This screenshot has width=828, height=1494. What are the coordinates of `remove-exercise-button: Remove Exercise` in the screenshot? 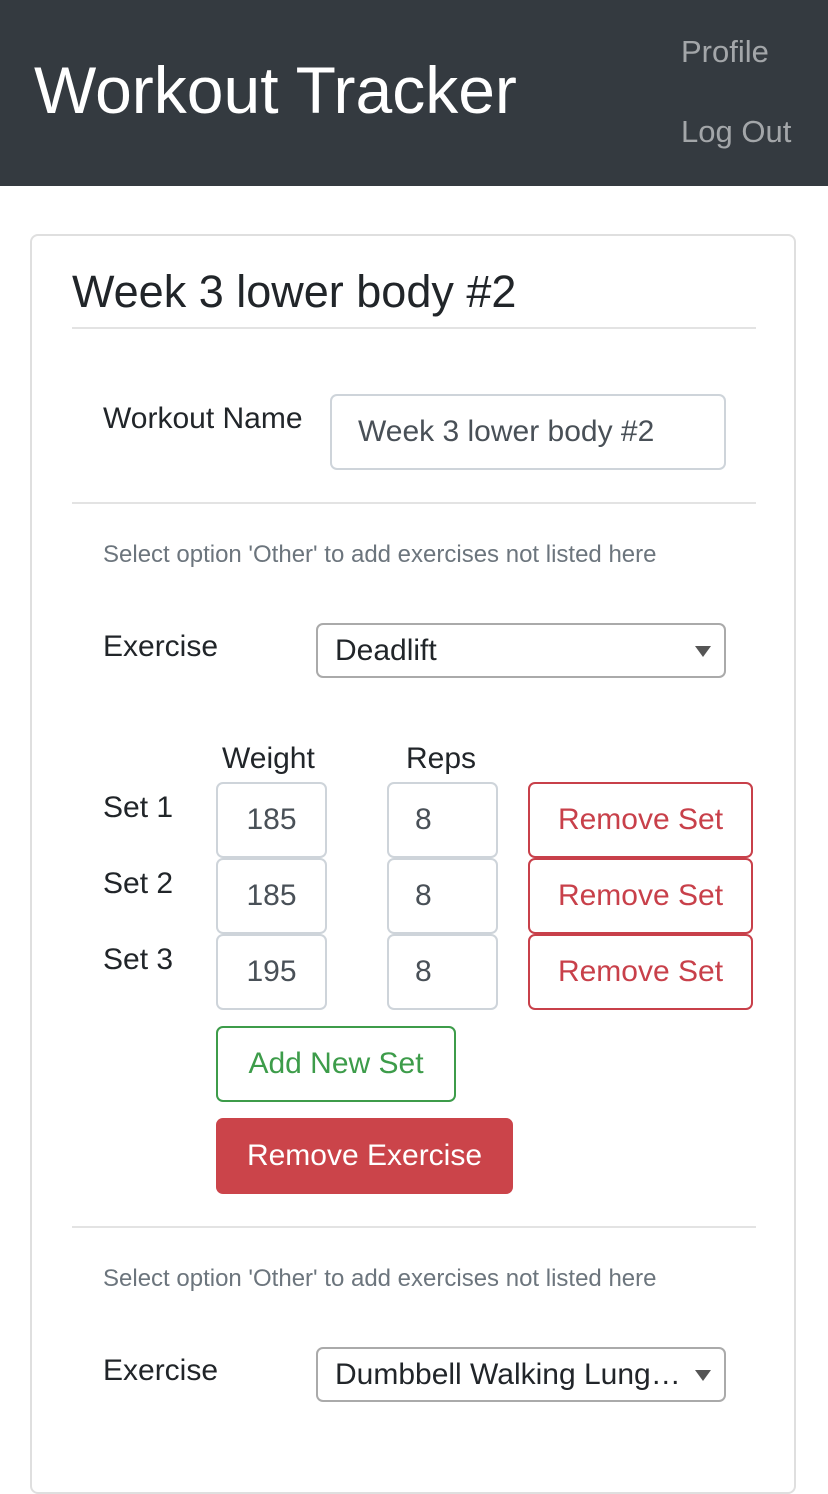 It's located at (364, 1156).